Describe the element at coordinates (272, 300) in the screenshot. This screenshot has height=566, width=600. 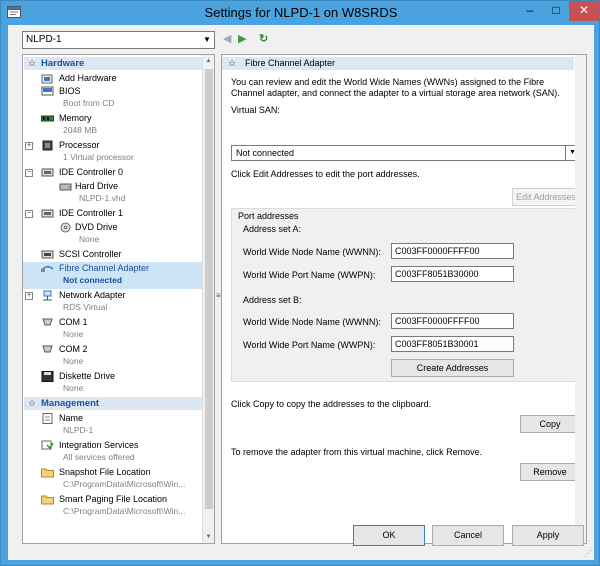
I see `address-set-b-label: Address set B:` at that location.